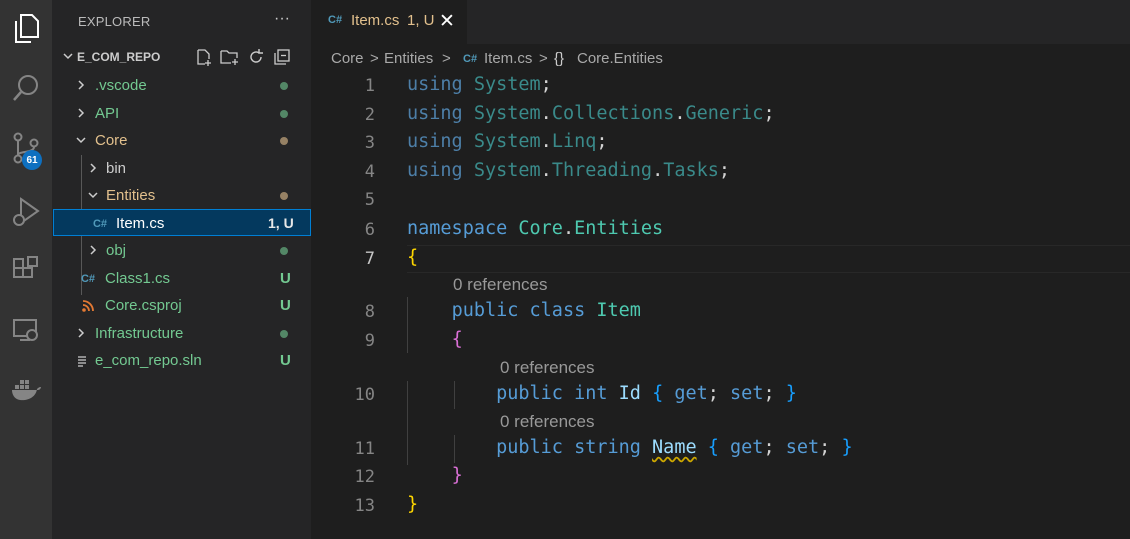 The image size is (1130, 539). Describe the element at coordinates (32, 160) in the screenshot. I see `source-control-badge: 61` at that location.